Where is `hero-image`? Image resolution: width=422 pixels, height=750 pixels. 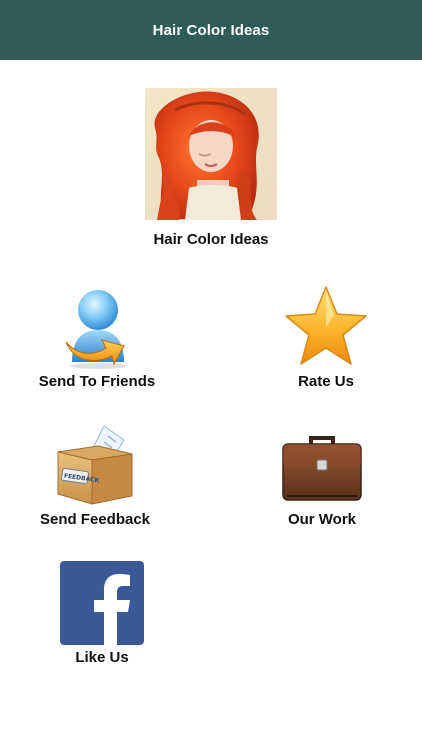 hero-image is located at coordinates (211, 154).